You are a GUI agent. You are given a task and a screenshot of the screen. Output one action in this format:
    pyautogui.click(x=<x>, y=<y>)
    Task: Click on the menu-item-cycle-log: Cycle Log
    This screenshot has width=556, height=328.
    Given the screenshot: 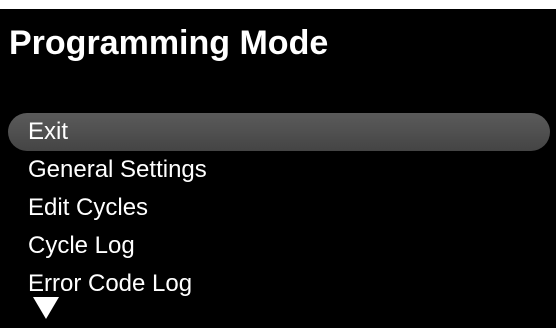 What is the action you would take?
    pyautogui.click(x=278, y=246)
    